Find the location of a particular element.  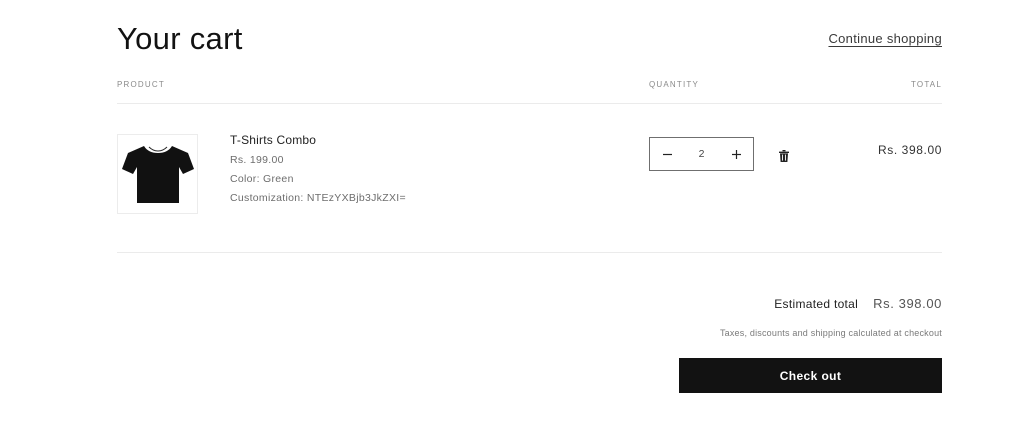

quantity-input is located at coordinates (701, 154).